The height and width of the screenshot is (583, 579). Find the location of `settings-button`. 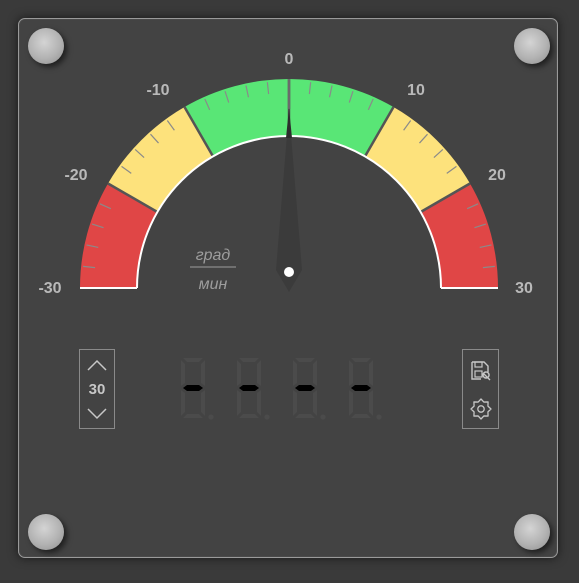

settings-button is located at coordinates (481, 409).